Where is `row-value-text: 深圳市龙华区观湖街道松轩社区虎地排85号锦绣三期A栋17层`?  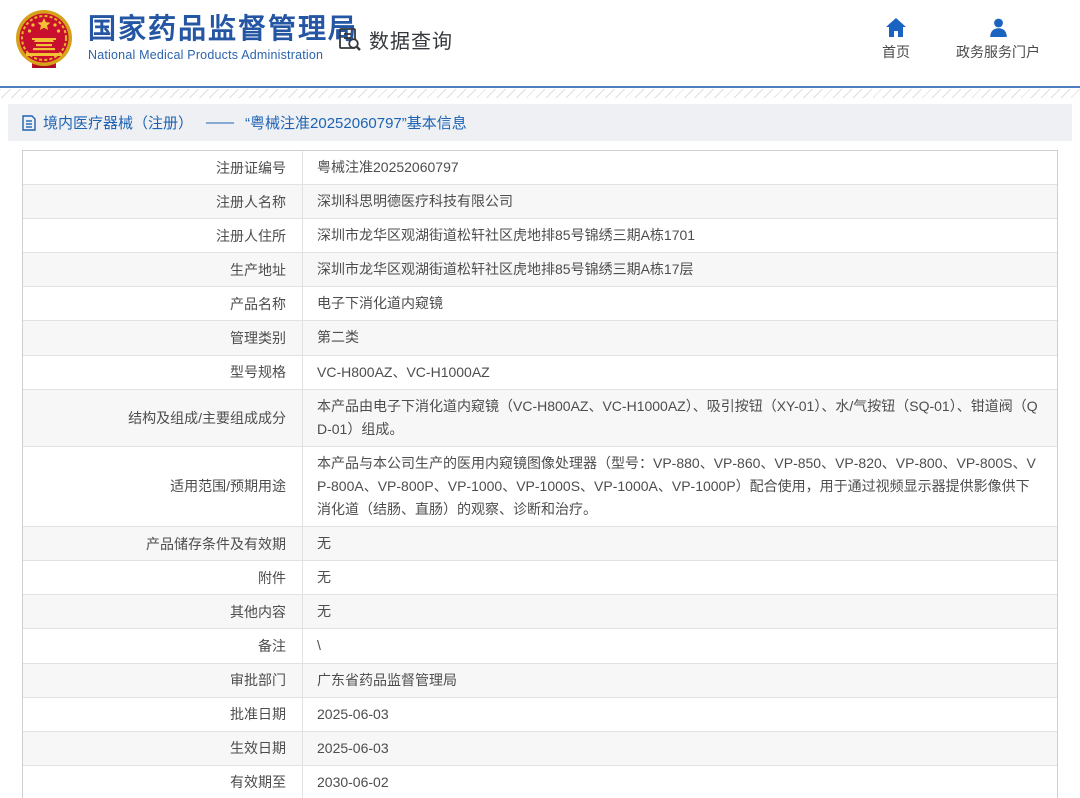
row-value-text: 深圳市龙华区观湖街道松轩社区虎地排85号锦绣三期A栋17层 is located at coordinates (505, 269).